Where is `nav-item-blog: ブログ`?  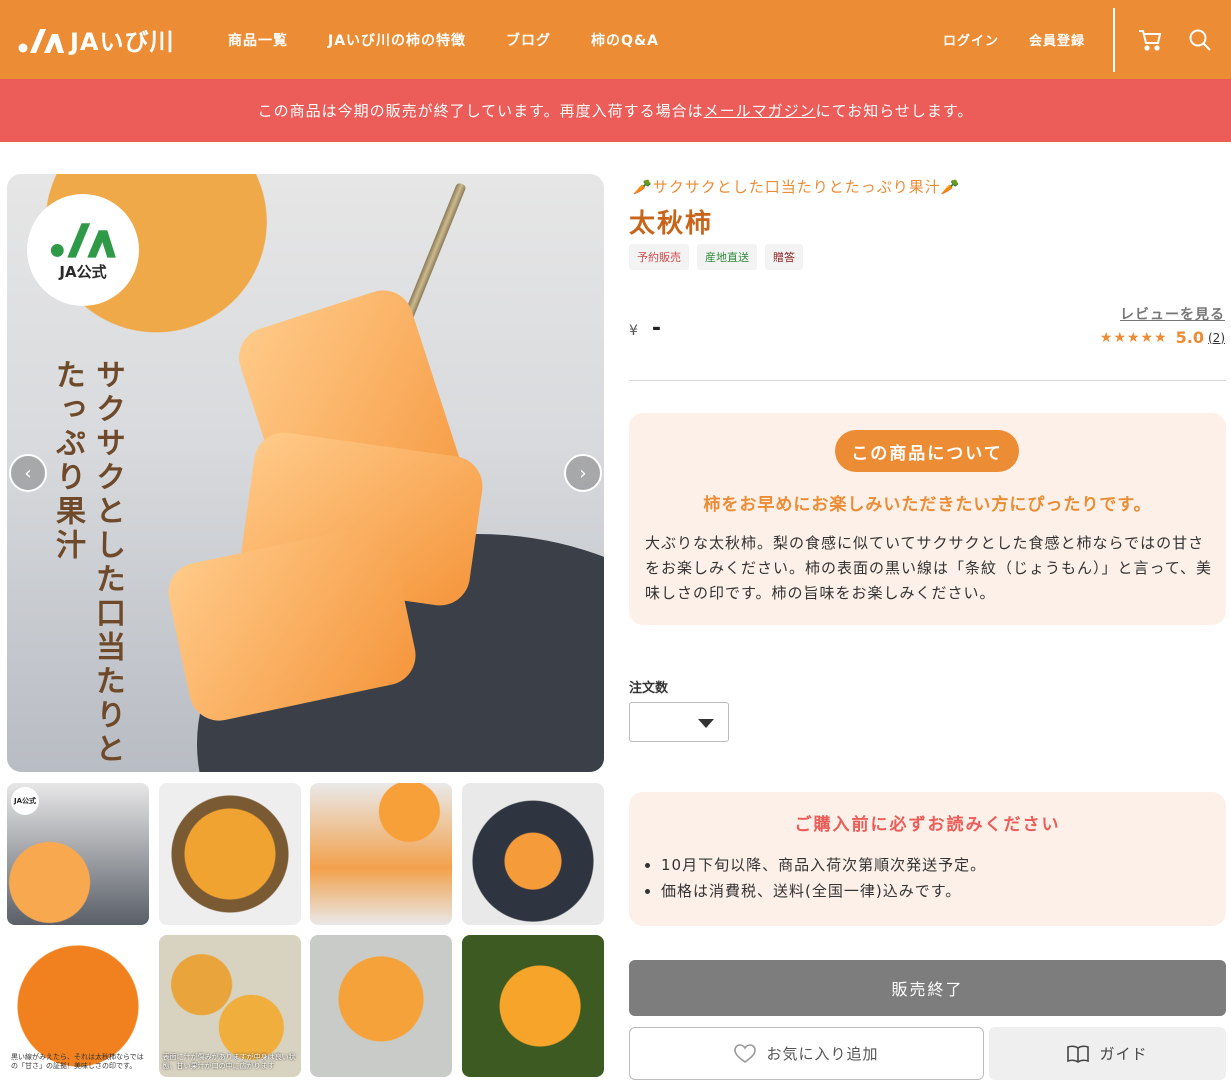 nav-item-blog: ブログ is located at coordinates (528, 40).